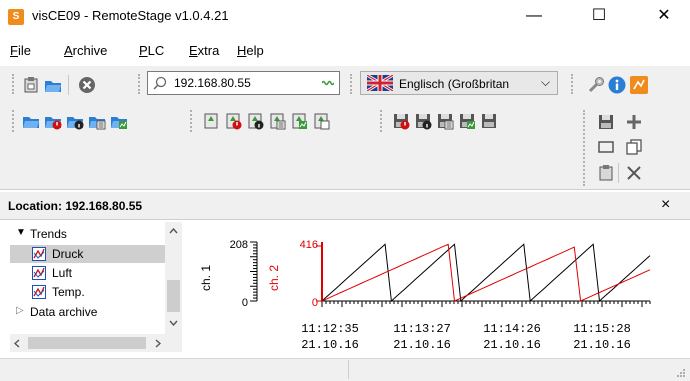 This screenshot has height=381, width=690. Describe the element at coordinates (64, 312) in the screenshot. I see `tree-item-label: Data archive` at that location.